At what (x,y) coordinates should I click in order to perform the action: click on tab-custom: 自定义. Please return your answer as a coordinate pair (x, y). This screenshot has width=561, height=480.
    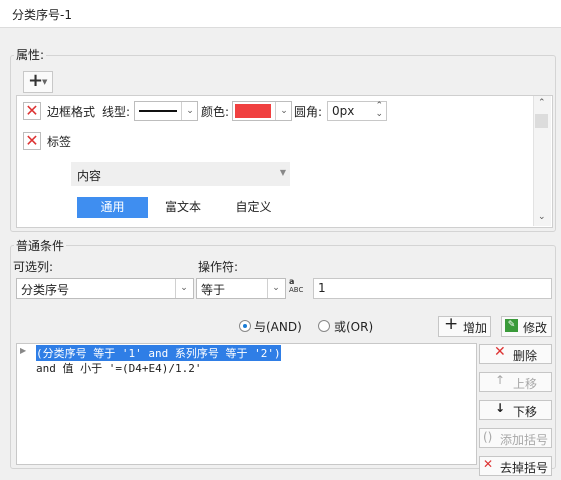
    Looking at the image, I should click on (253, 207).